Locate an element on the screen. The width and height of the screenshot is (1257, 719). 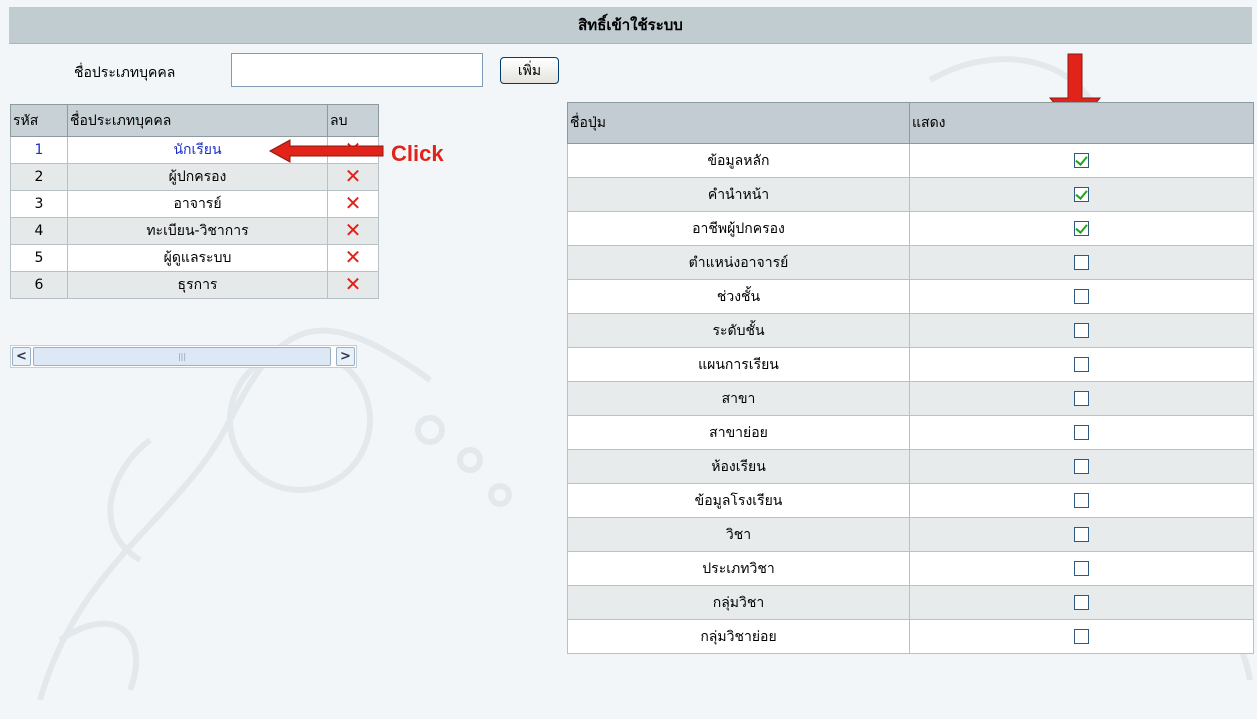
permission-row: ตำแหน่งอาจารย์ is located at coordinates (910, 262).